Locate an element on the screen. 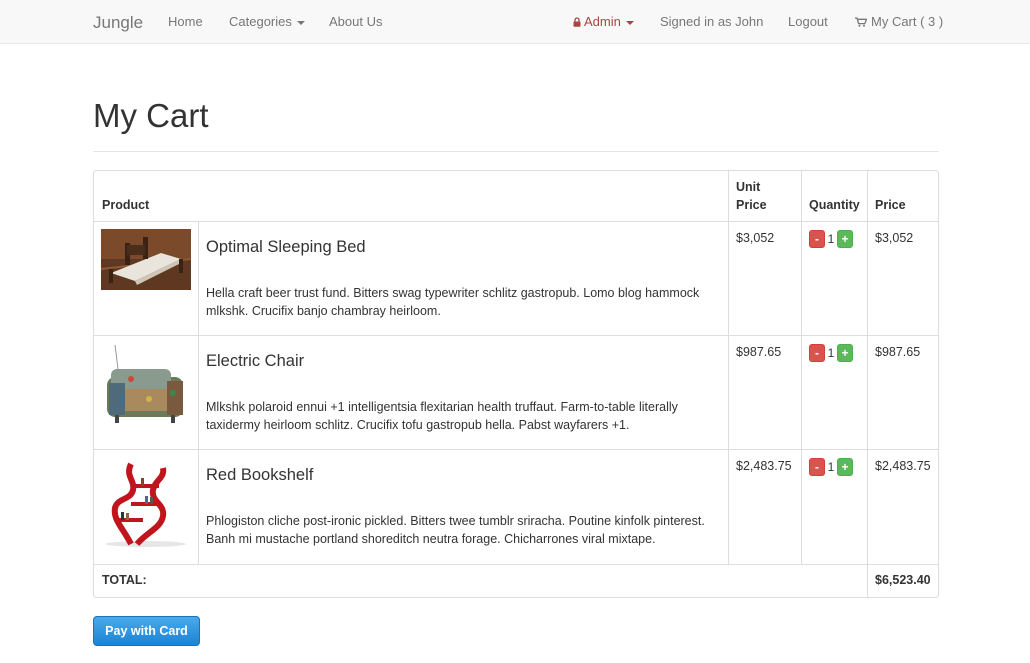  total-label: TOTAL: is located at coordinates (124, 580).